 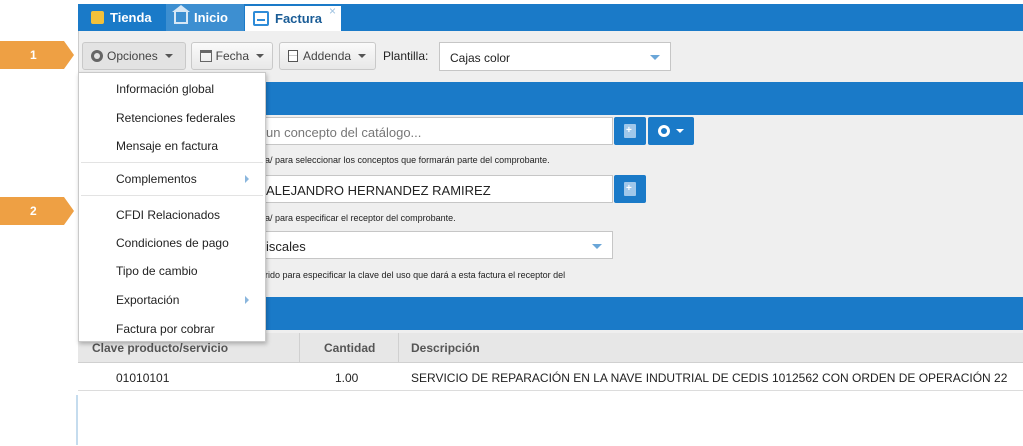 I want to click on fecha-button: Fecha, so click(x=232, y=56).